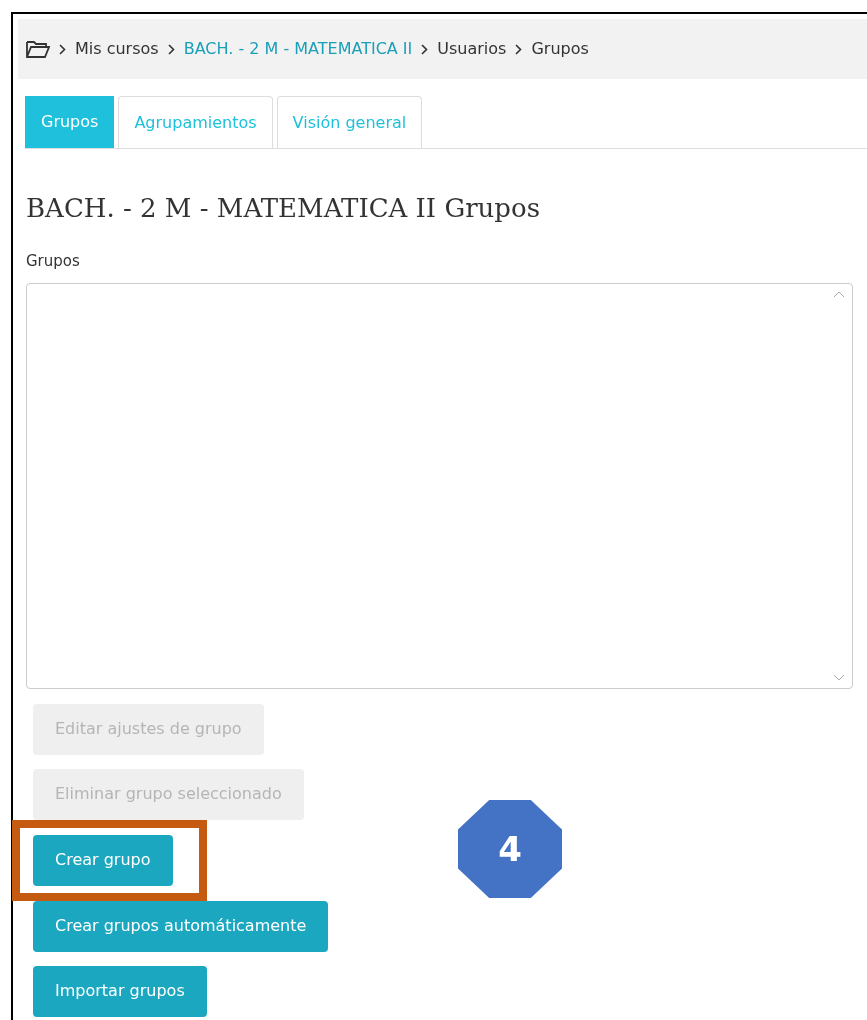  What do you see at coordinates (298, 49) in the screenshot?
I see `breadcrumb-link: BACH. - 2 M - MATEMATICA II` at bounding box center [298, 49].